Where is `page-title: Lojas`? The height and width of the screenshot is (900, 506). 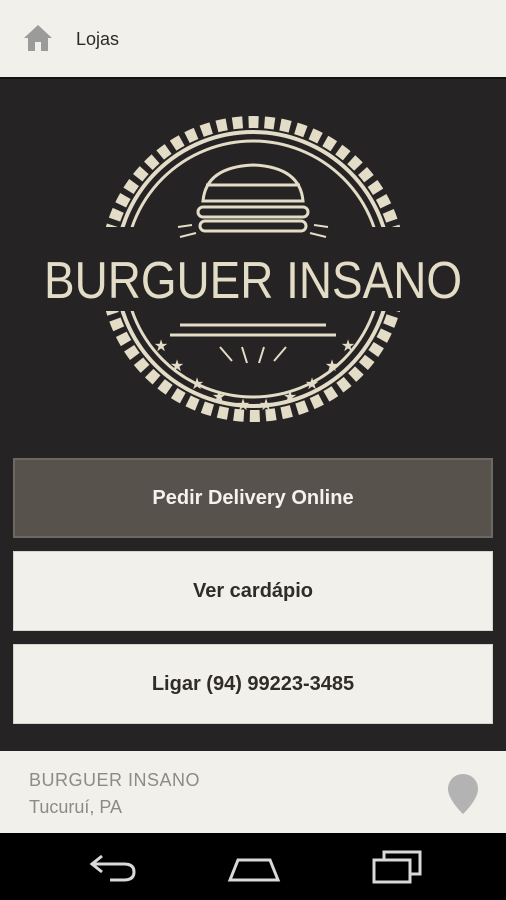 page-title: Lojas is located at coordinates (98, 39).